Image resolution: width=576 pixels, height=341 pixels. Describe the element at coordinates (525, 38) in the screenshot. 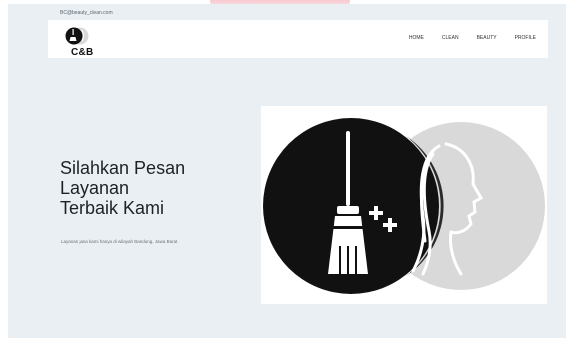

I see `nav-profile: PROFILE` at that location.